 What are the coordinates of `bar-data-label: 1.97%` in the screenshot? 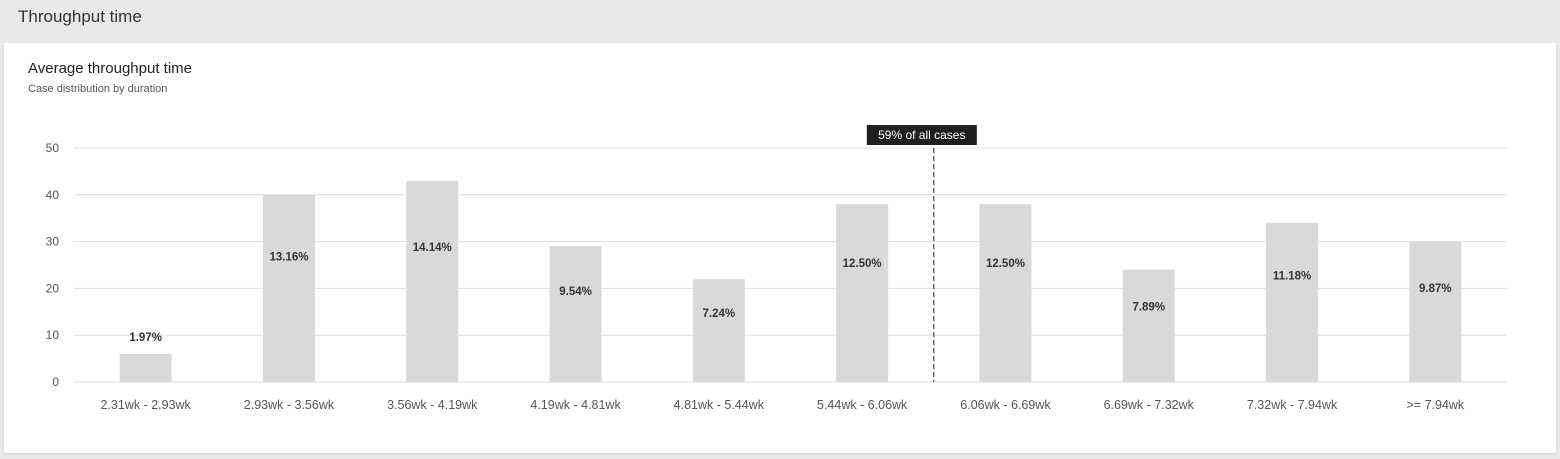 It's located at (145, 338).